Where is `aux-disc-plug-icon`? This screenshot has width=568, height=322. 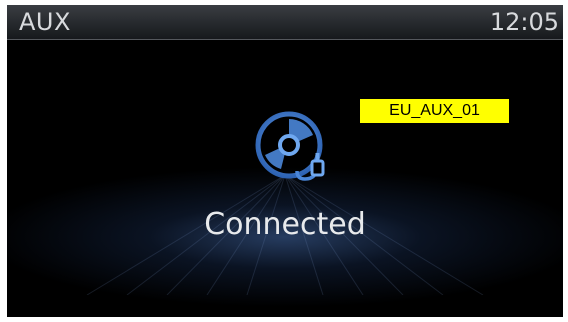
aux-disc-plug-icon is located at coordinates (290, 146).